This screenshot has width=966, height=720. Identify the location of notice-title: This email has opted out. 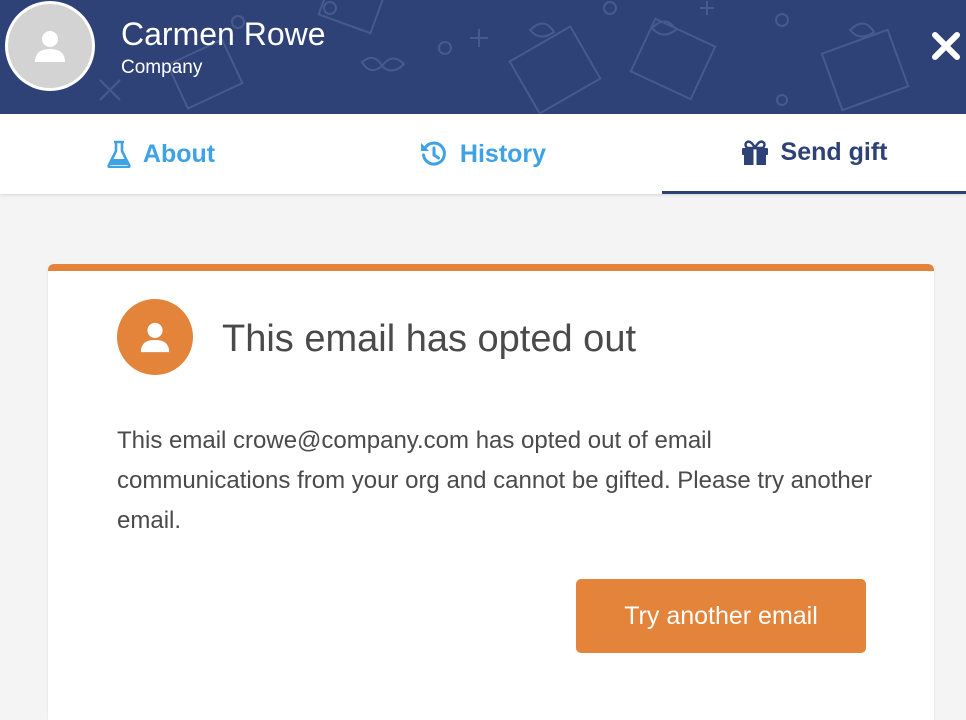
(429, 339).